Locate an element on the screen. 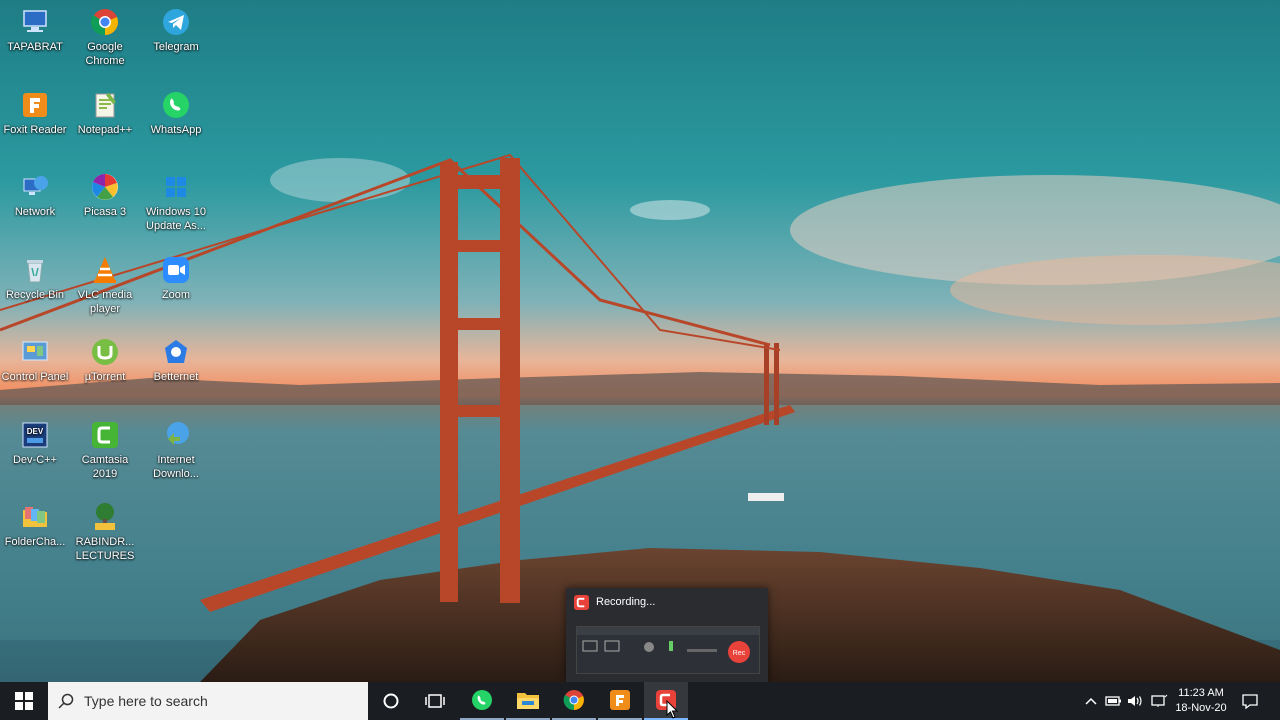  desktop-icon-dev-cpp: DEV Dev-C++ is located at coordinates (35, 440).